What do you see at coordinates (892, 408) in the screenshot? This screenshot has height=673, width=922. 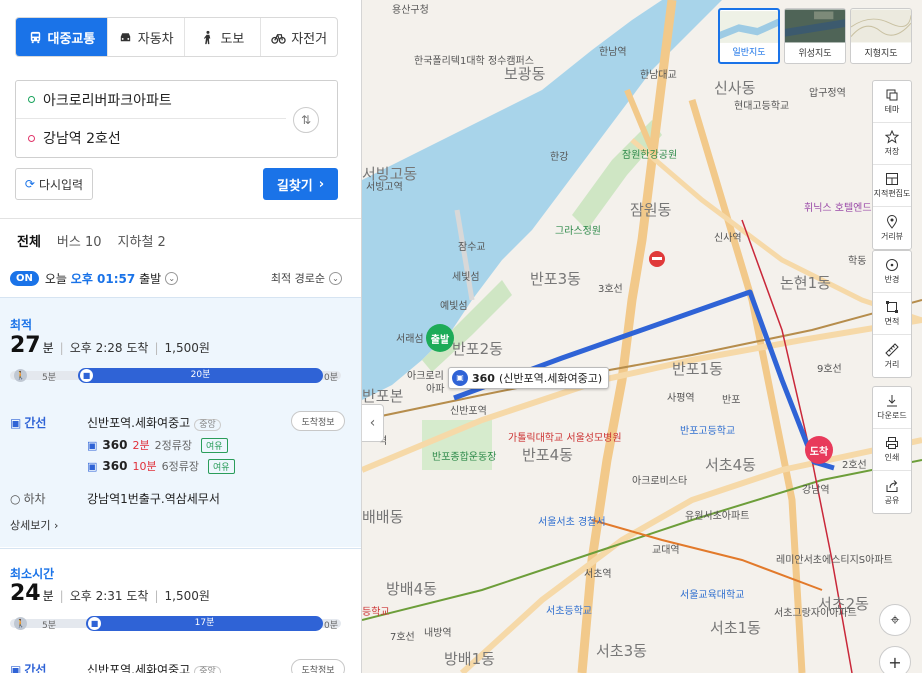 I see `tool-download: 다운로드` at bounding box center [892, 408].